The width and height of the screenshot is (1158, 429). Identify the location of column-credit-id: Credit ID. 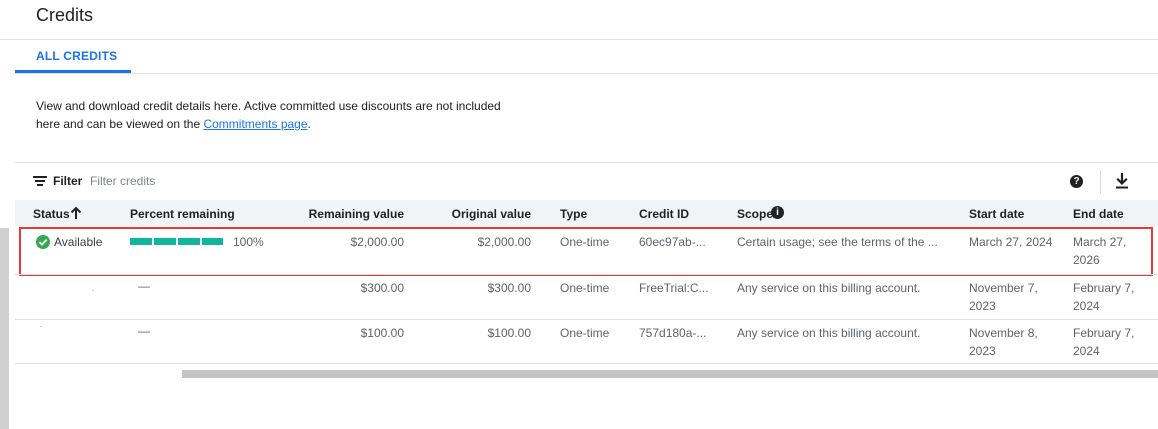
(664, 214).